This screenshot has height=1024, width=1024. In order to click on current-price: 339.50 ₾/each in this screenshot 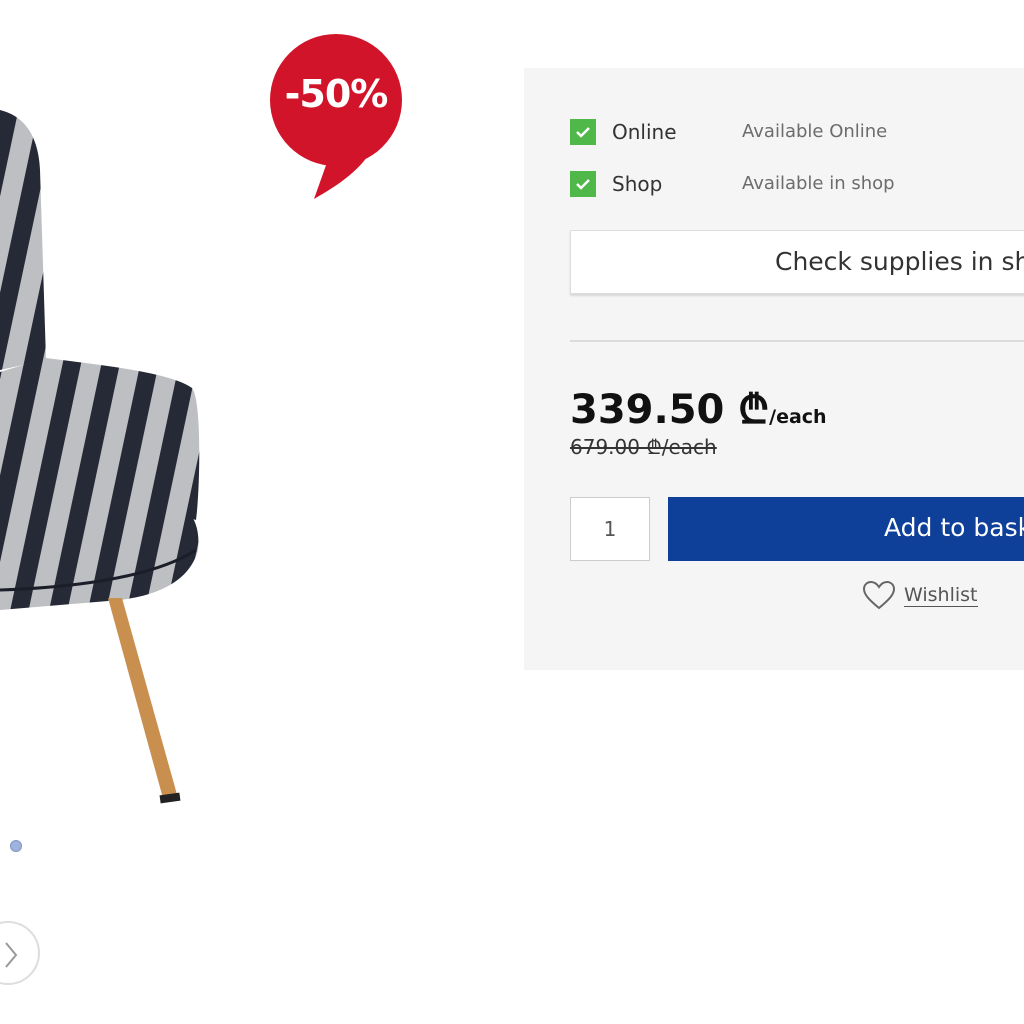, I will do `click(698, 407)`.